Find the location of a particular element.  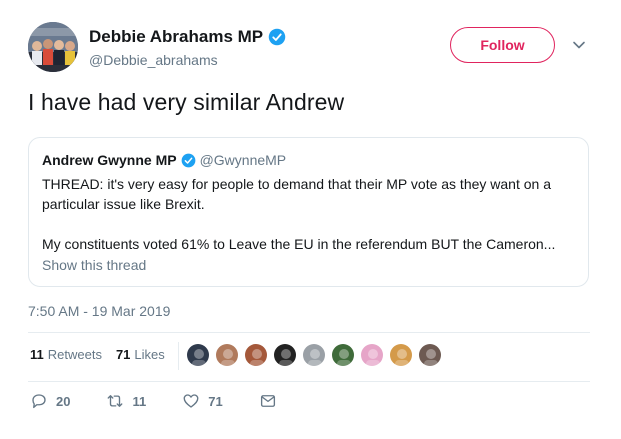

likes-label: Likes is located at coordinates (149, 354).